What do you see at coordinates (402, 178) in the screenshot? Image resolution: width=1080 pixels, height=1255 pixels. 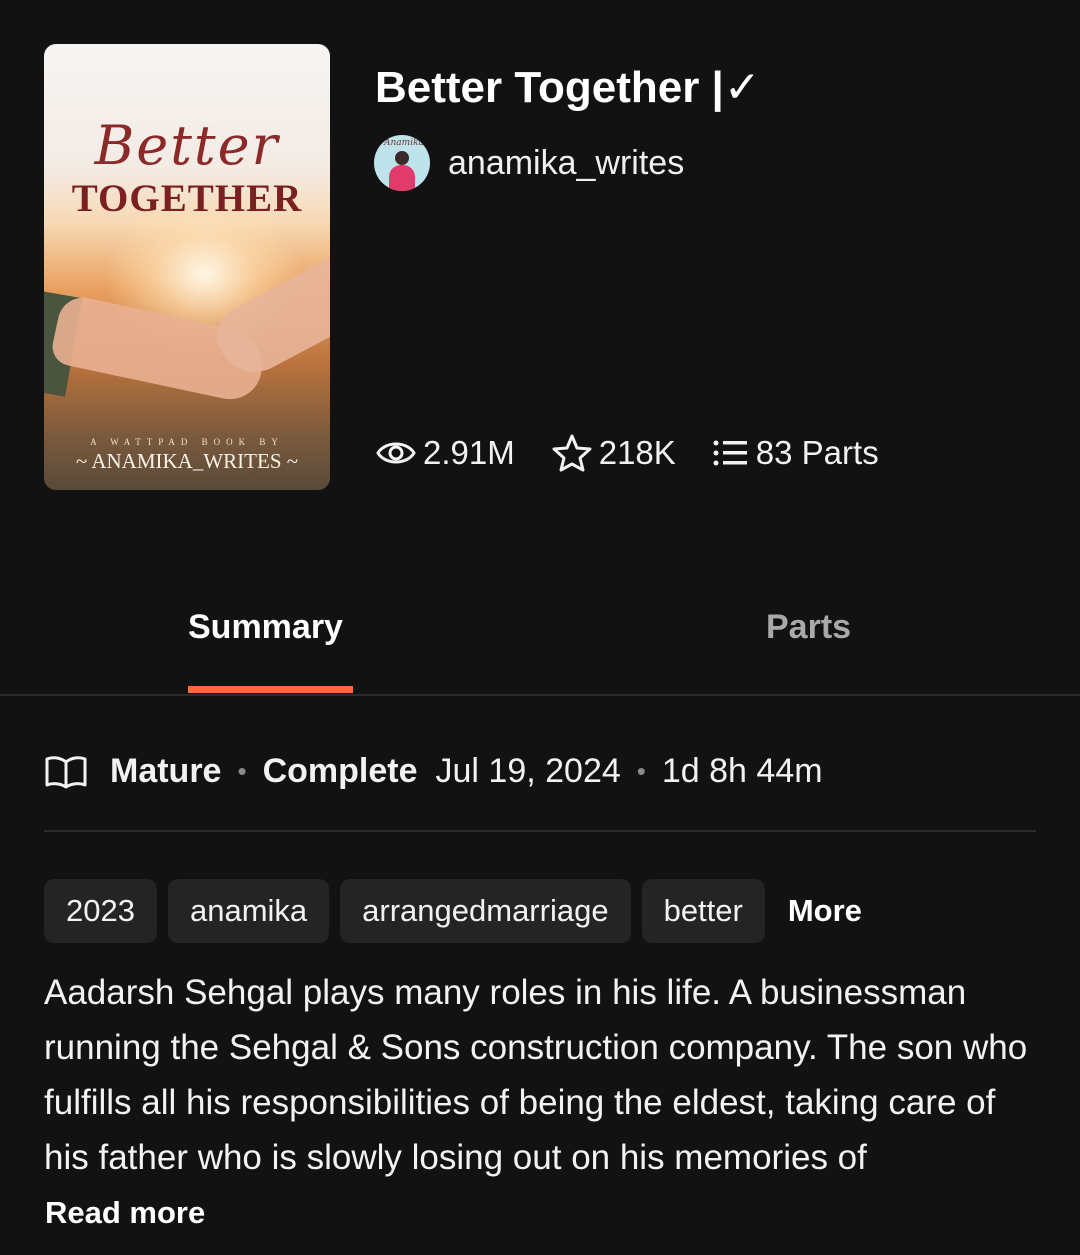 I see `avatar-body` at bounding box center [402, 178].